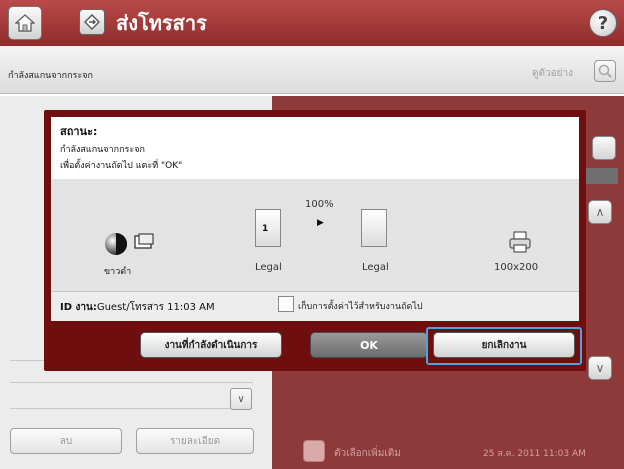 The height and width of the screenshot is (469, 624). I want to click on job-id-label: ID งาน:, so click(78, 307).